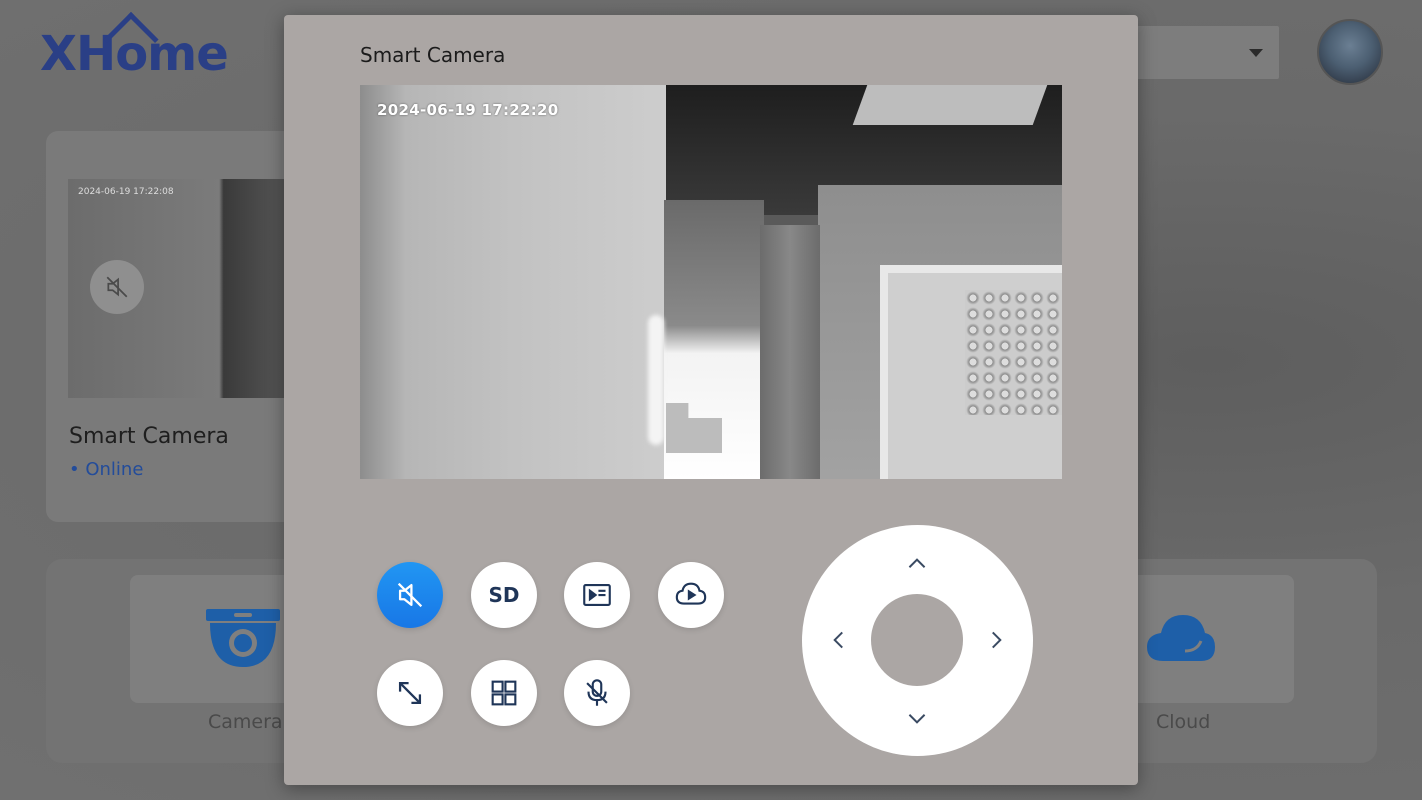 Image resolution: width=1422 pixels, height=800 pixels. I want to click on house-o-icon: o, so click(131, 54).